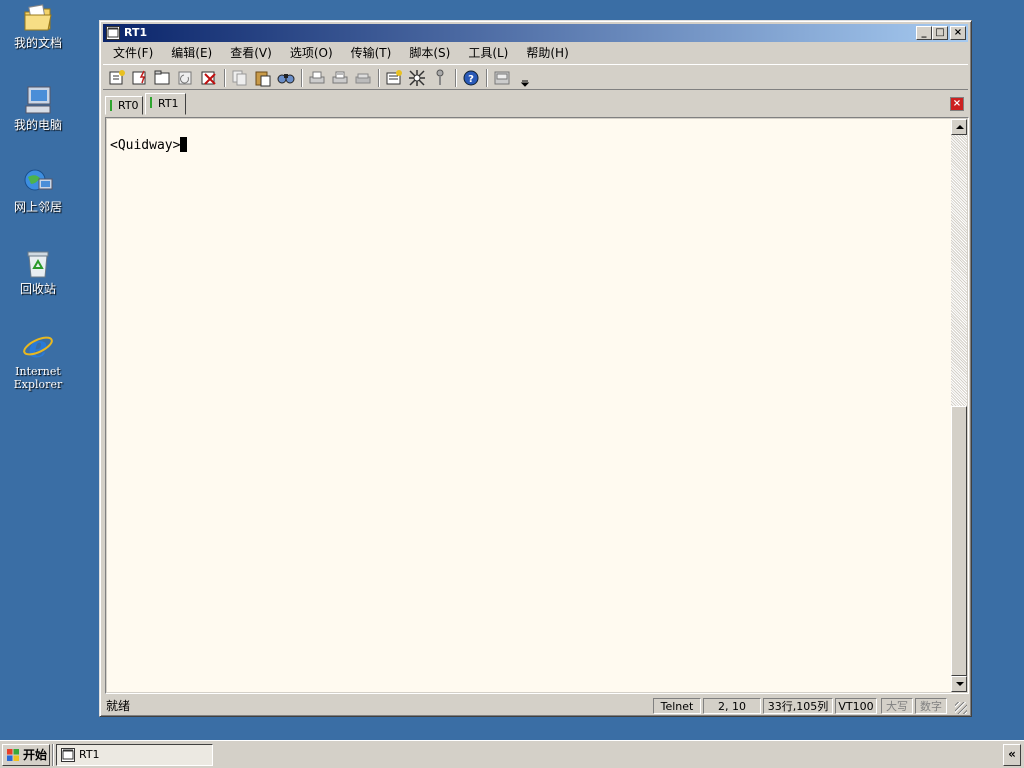  Describe the element at coordinates (961, 708) in the screenshot. I see `resize-grip` at that location.